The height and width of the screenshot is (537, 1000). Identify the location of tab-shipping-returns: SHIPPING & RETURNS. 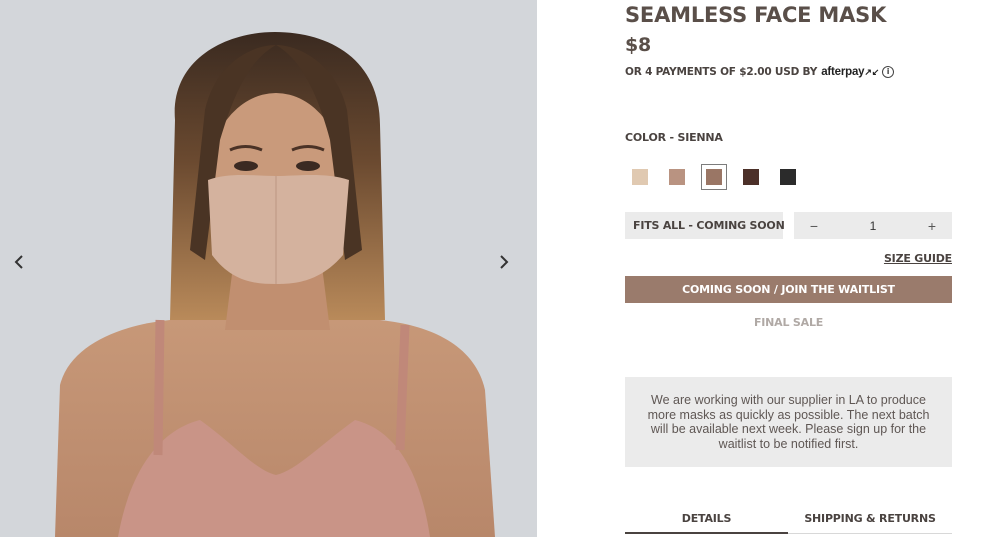
(870, 518).